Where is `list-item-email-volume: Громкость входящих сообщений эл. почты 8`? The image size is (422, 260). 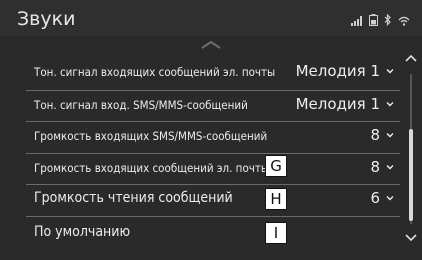
list-item-email-volume: Громкость входящих сообщений эл. почты 8 is located at coordinates (213, 169).